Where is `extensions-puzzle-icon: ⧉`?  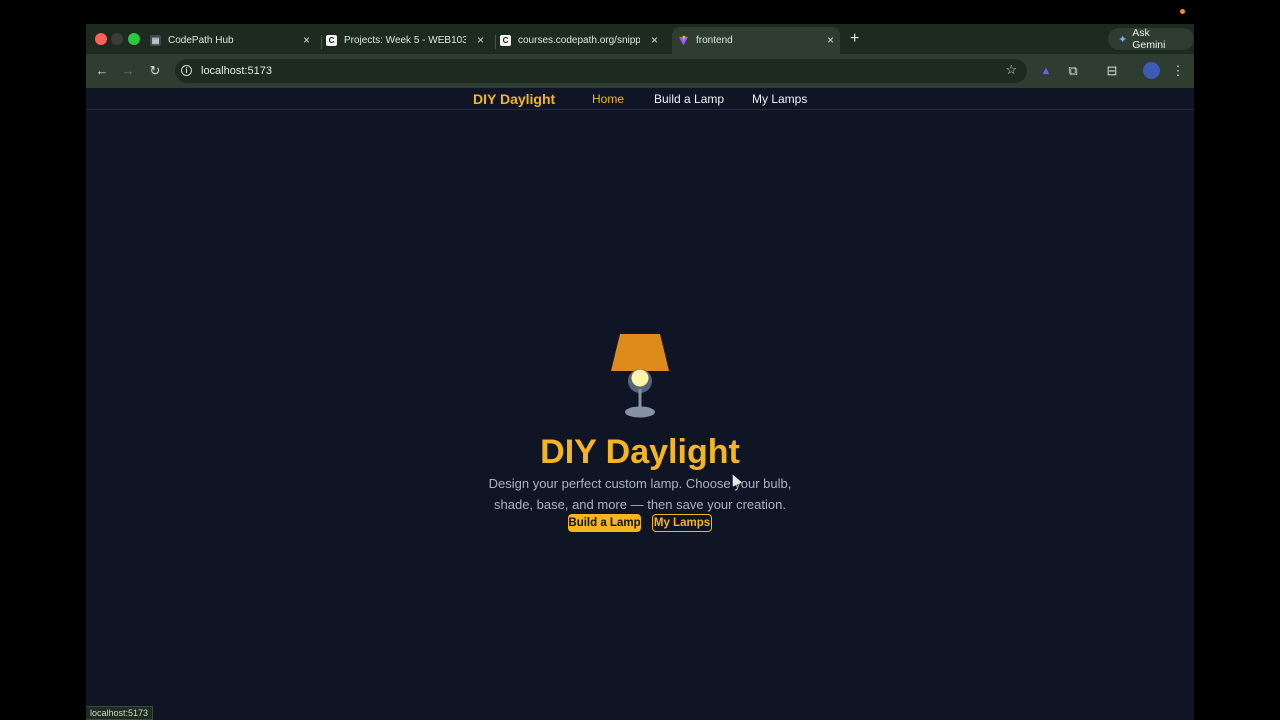 extensions-puzzle-icon: ⧉ is located at coordinates (1073, 71).